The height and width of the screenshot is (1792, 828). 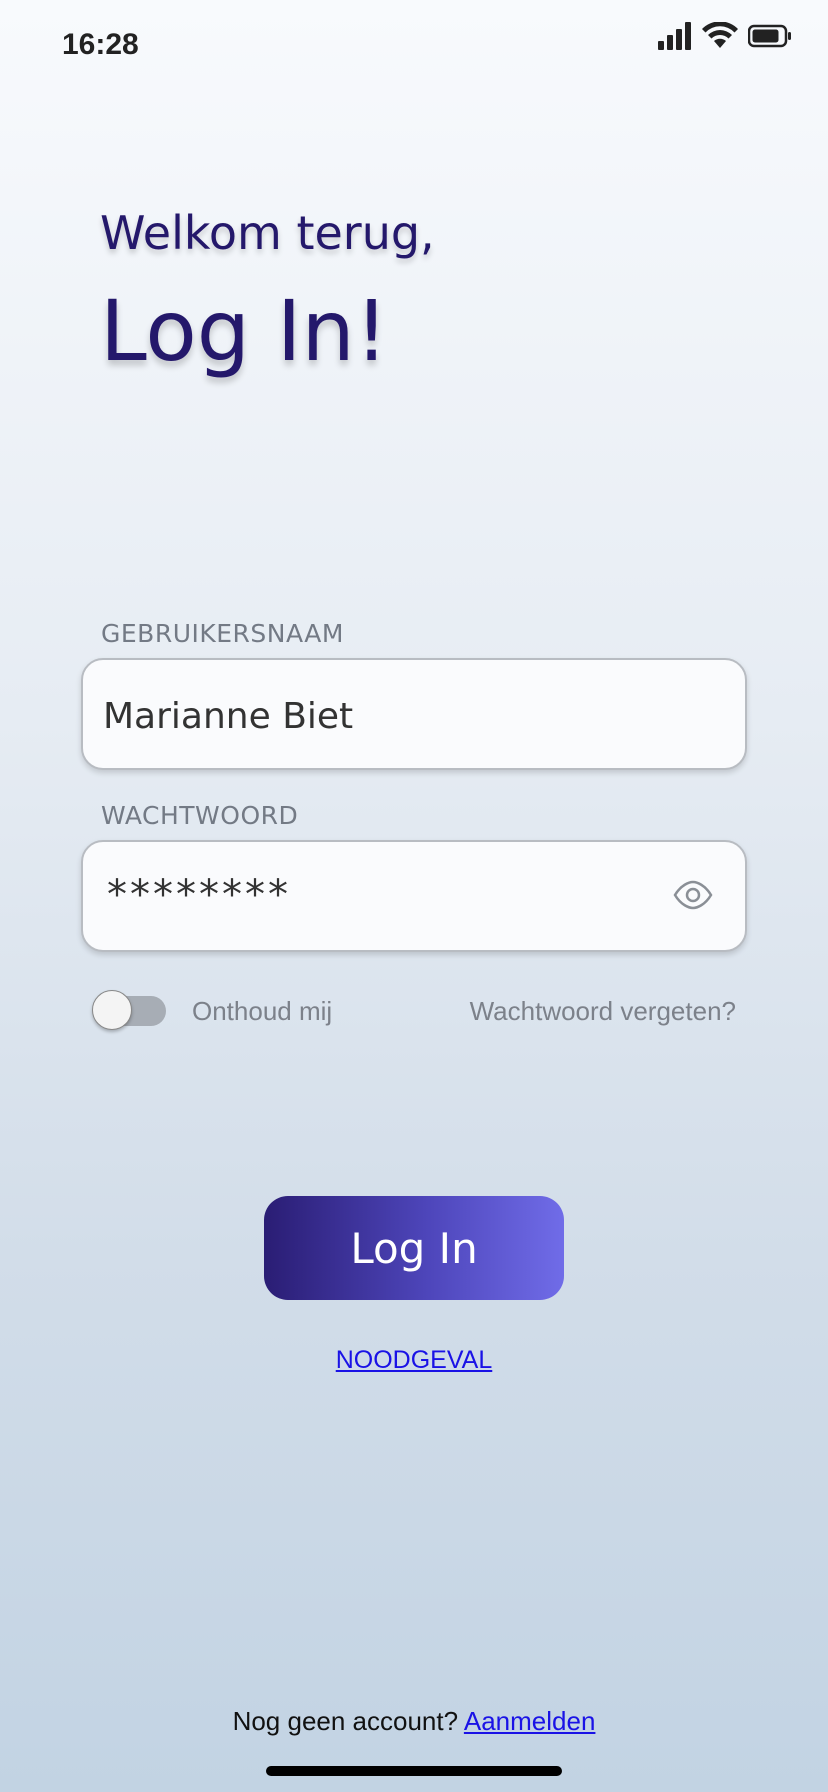 What do you see at coordinates (112, 1010) in the screenshot?
I see `toggle-knob` at bounding box center [112, 1010].